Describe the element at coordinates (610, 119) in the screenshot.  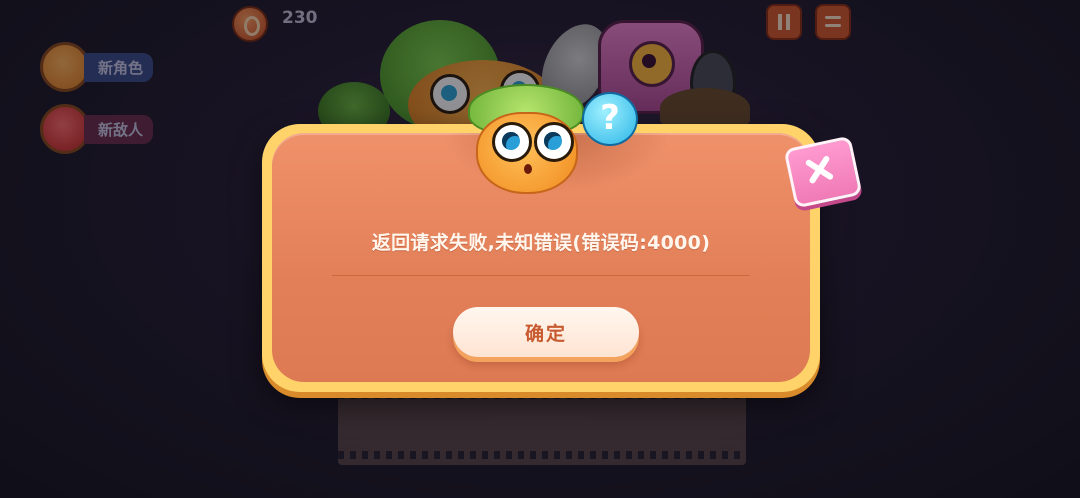
I see `question-mark-icon: ?` at that location.